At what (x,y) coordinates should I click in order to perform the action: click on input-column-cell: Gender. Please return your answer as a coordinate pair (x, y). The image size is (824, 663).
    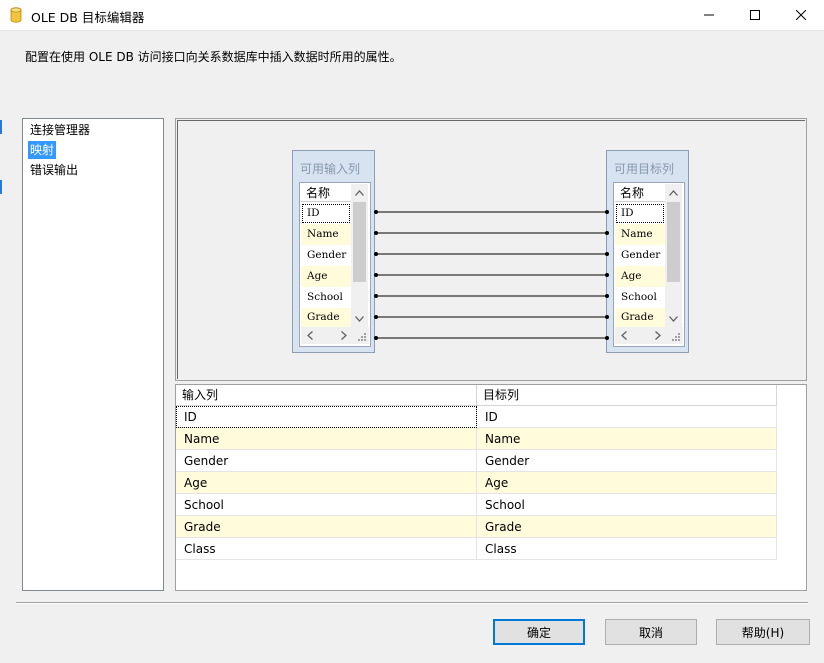
    Looking at the image, I should click on (326, 461).